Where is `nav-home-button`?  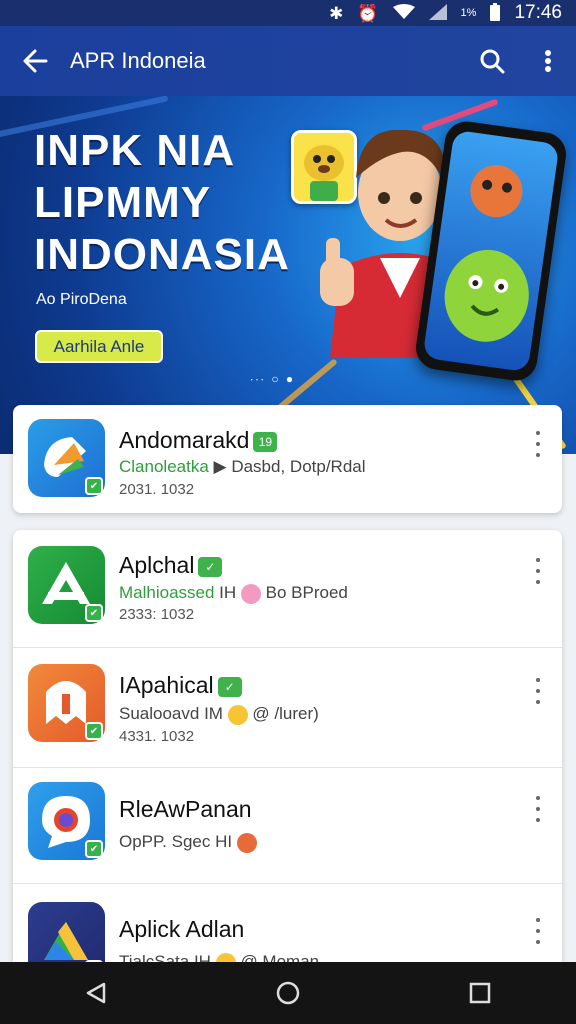 nav-home-button is located at coordinates (288, 993).